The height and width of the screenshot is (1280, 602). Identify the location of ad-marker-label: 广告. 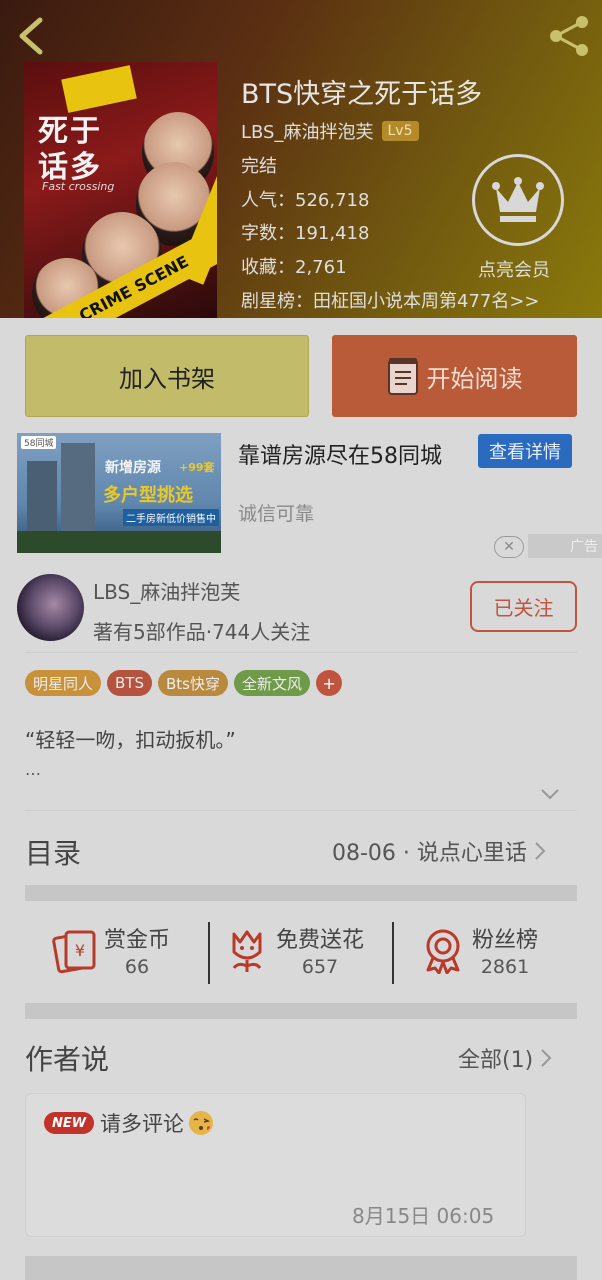
(584, 547).